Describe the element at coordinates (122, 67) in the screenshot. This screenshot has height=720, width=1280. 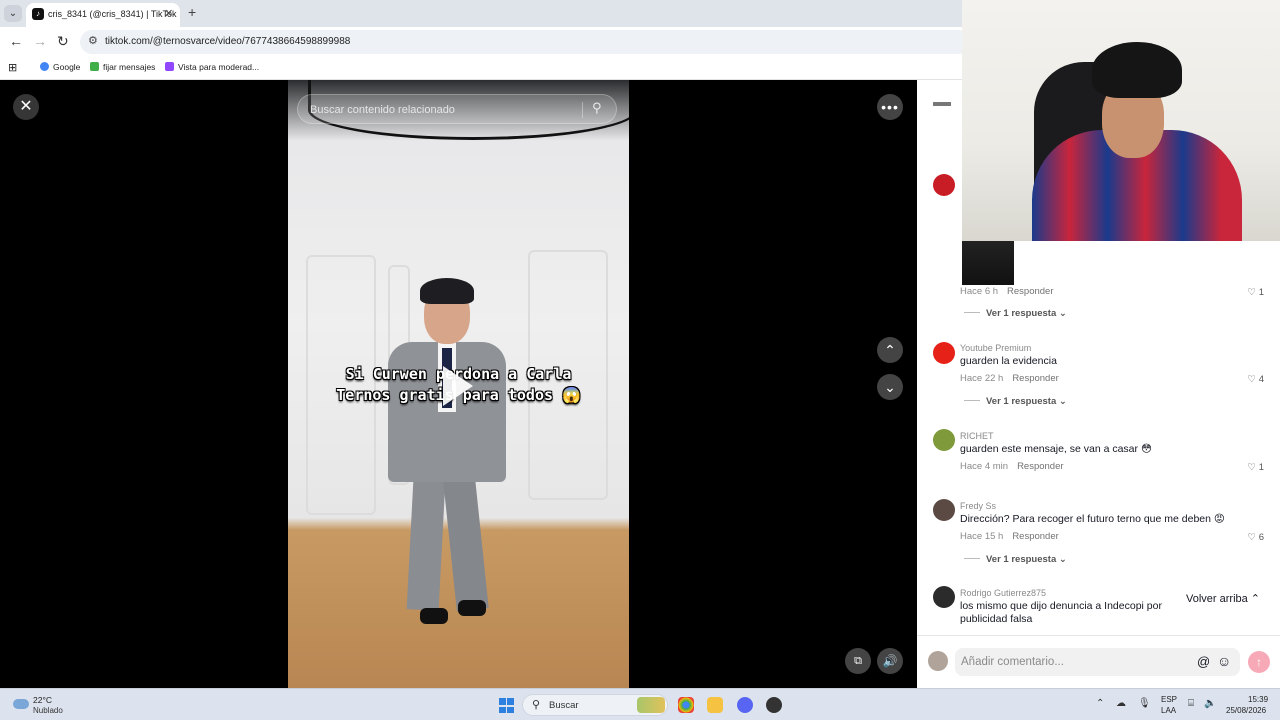
I see `bookmark-fijar-mensajes: fijar mensajes` at that location.